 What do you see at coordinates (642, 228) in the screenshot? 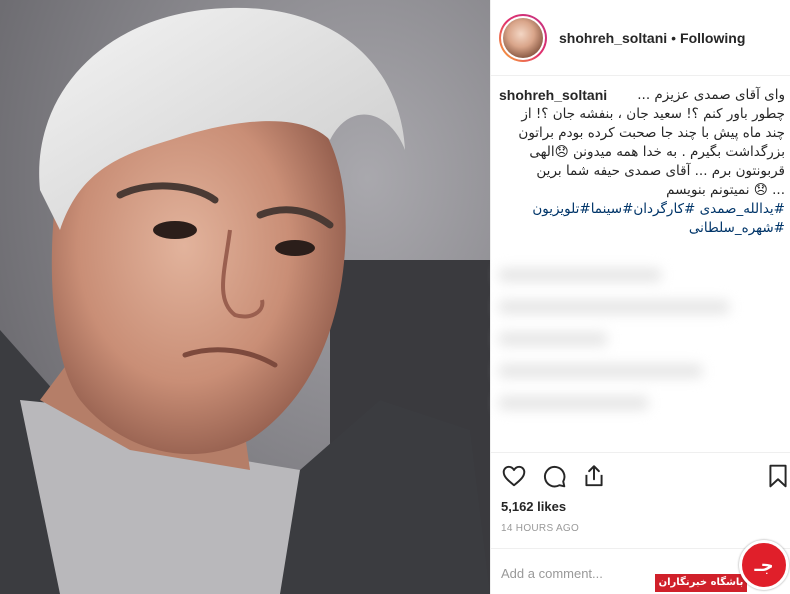
I see `hashtag-link: #شهره_سلطانی` at bounding box center [642, 228].